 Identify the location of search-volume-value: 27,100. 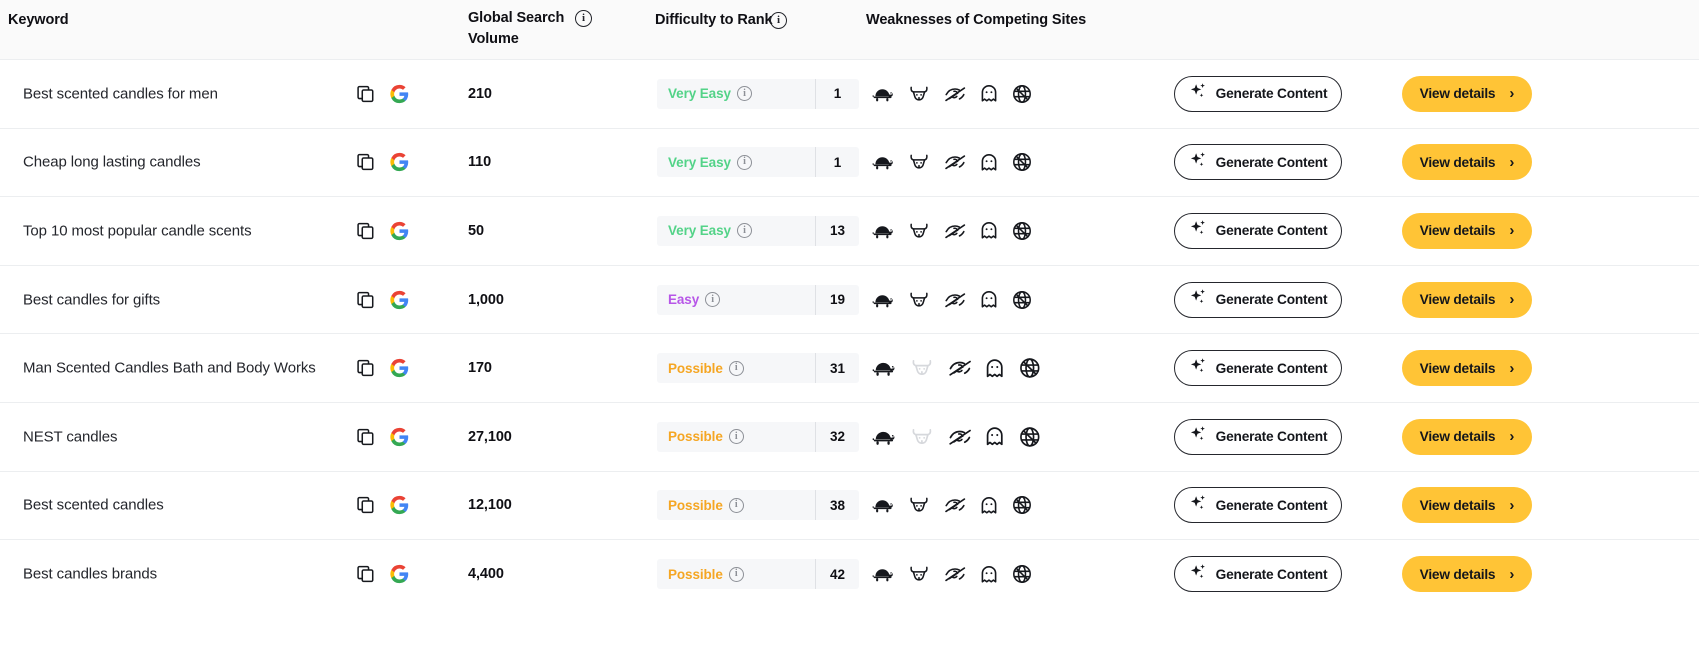
(490, 436).